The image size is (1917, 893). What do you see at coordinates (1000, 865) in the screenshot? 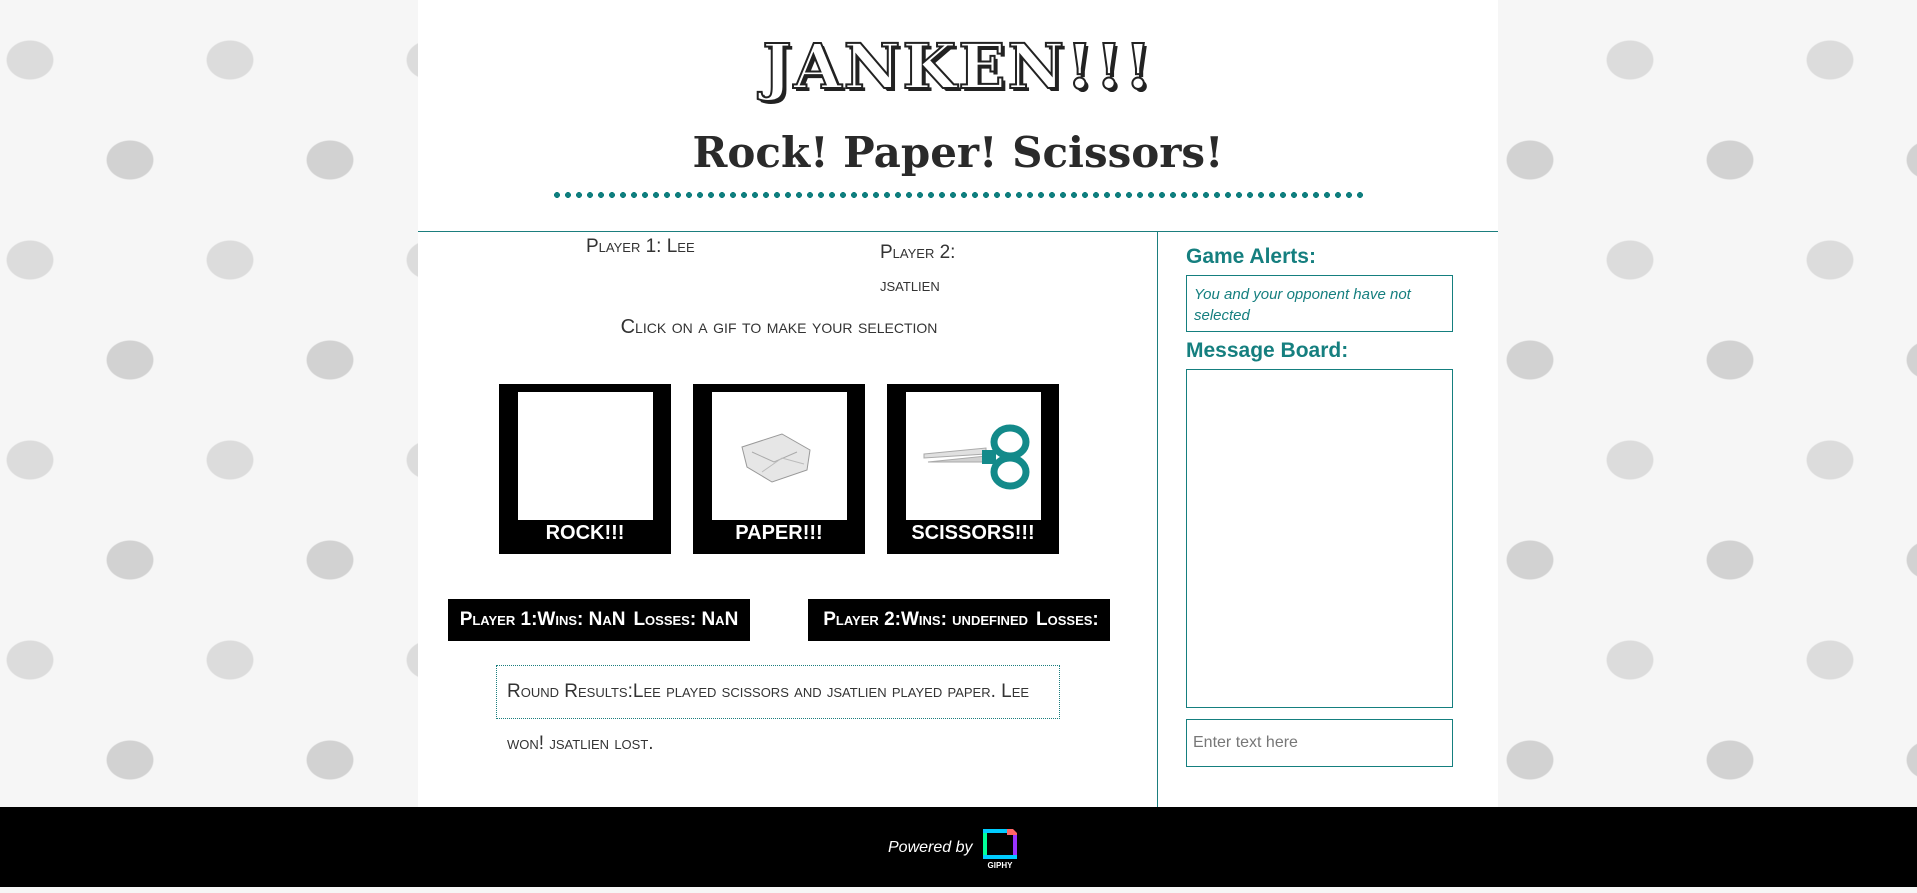
I see `giphy-label: GIPHY` at bounding box center [1000, 865].